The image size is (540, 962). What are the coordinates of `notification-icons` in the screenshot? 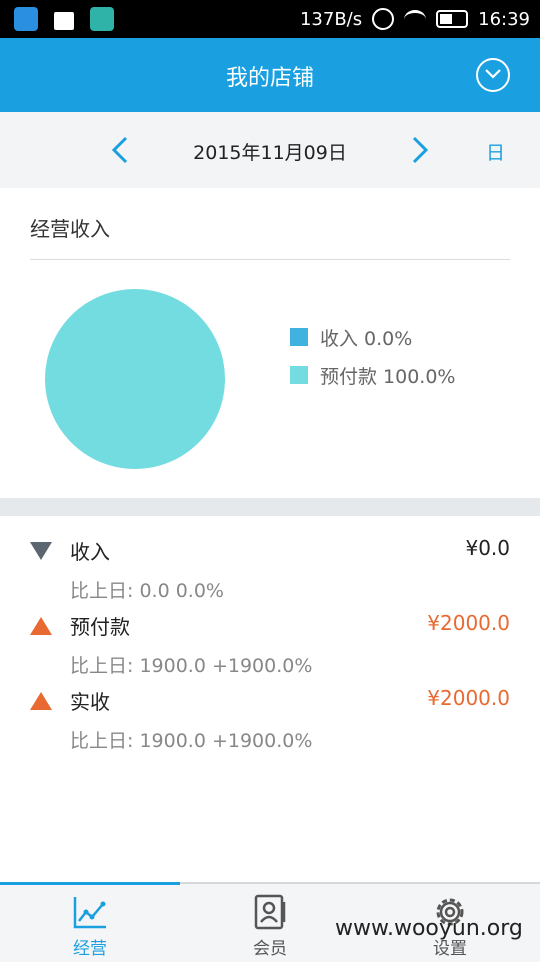 It's located at (64, 19).